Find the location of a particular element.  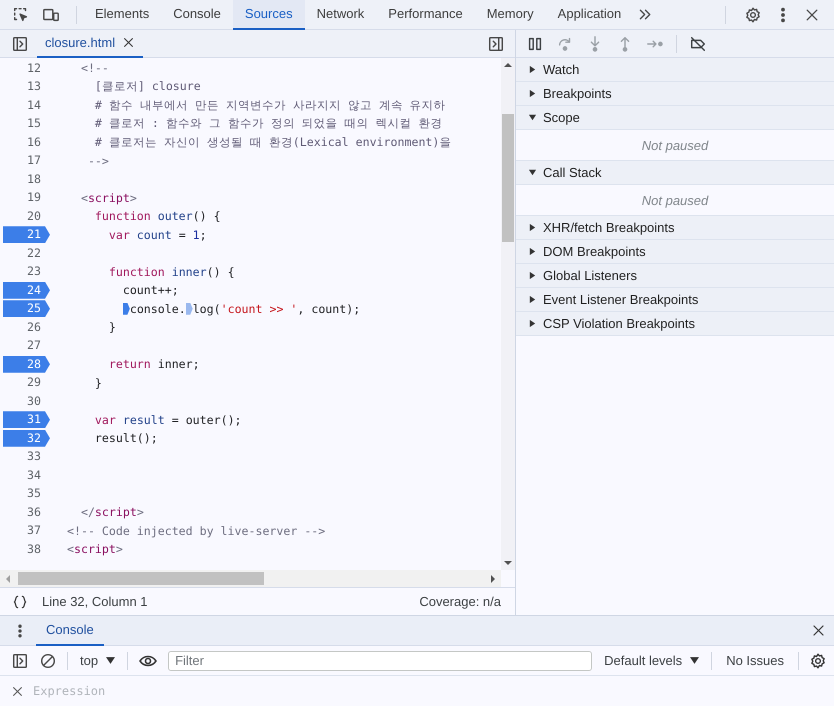

section-header: Event Listener Breakpoints is located at coordinates (675, 300).